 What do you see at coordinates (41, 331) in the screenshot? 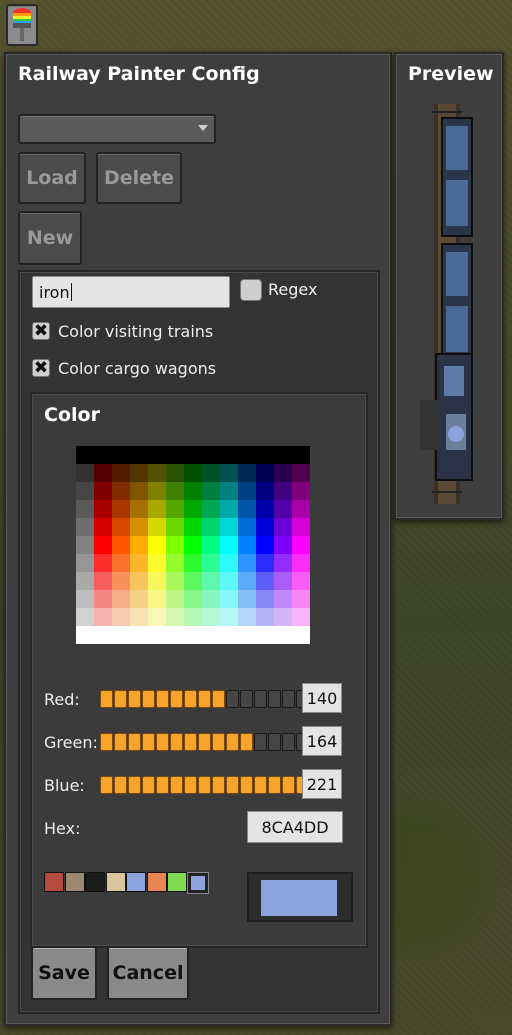
I see `visiting-trains-checkbox: ✖` at bounding box center [41, 331].